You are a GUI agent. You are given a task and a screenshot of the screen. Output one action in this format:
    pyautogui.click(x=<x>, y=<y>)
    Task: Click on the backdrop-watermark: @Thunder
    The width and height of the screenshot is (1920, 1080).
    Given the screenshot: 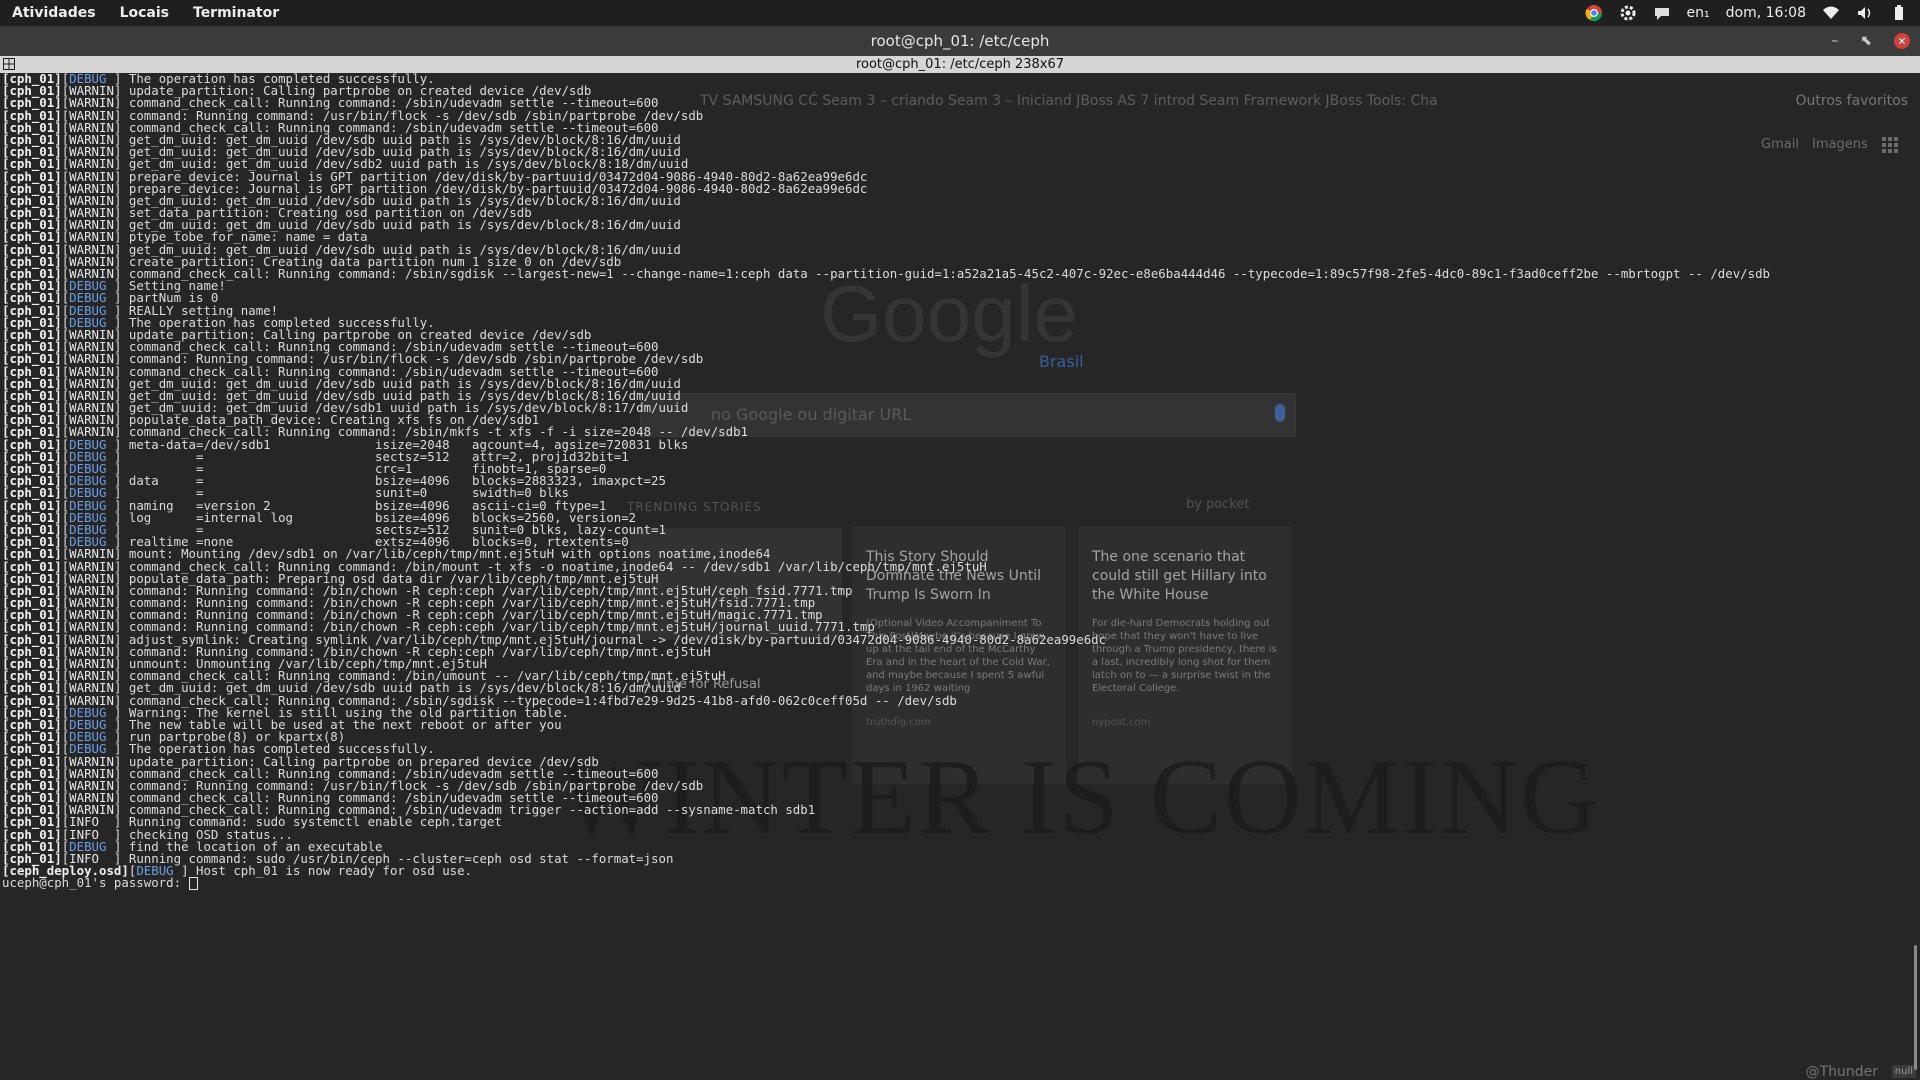 What is the action you would take?
    pyautogui.click(x=1841, y=1072)
    